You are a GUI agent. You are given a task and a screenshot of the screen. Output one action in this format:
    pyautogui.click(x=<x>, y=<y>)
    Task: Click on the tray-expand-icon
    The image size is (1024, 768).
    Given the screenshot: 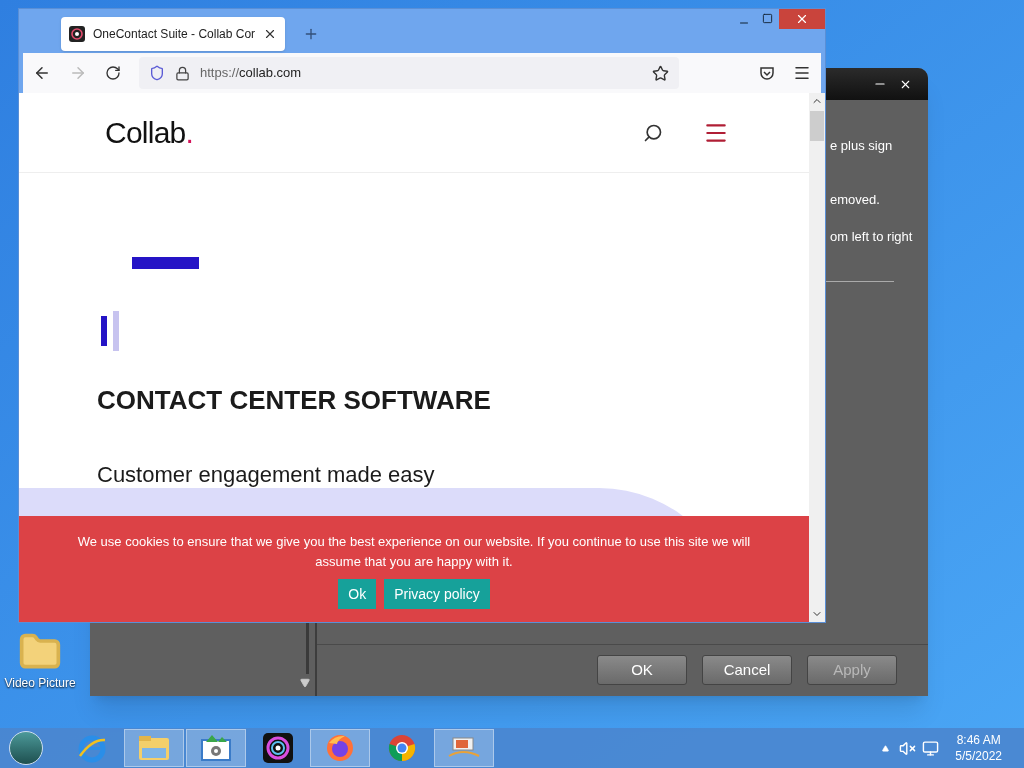 What is the action you would take?
    pyautogui.click(x=886, y=748)
    